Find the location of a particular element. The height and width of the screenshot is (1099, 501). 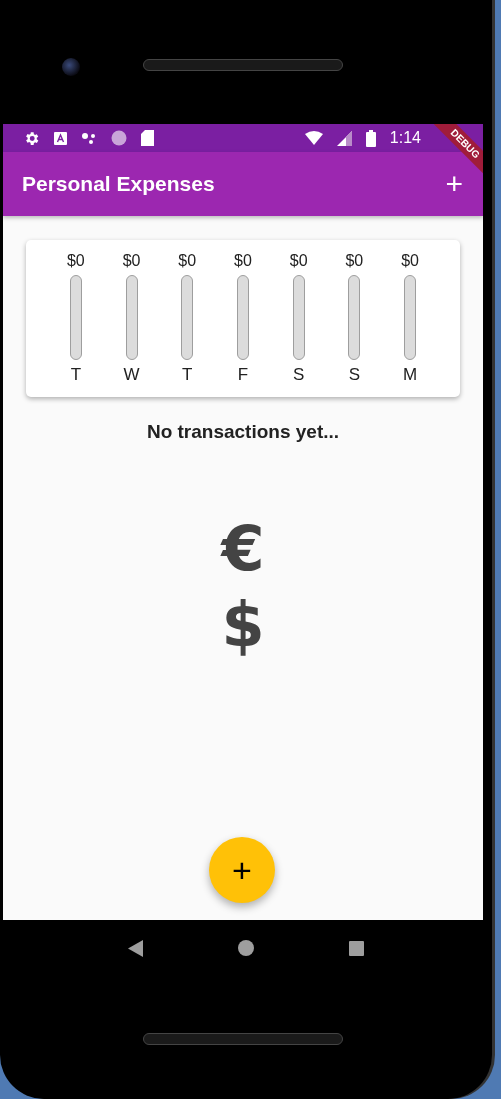

signal-icon is located at coordinates (344, 138).